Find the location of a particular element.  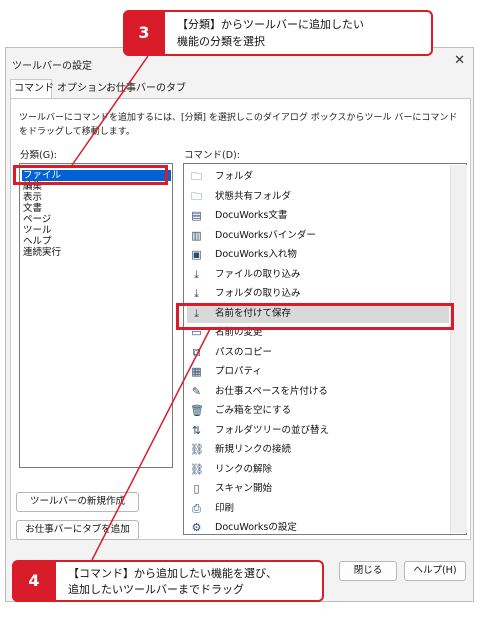

callout-3-line-1: 【分類】からツールバーに追加したい is located at coordinates (270, 24).